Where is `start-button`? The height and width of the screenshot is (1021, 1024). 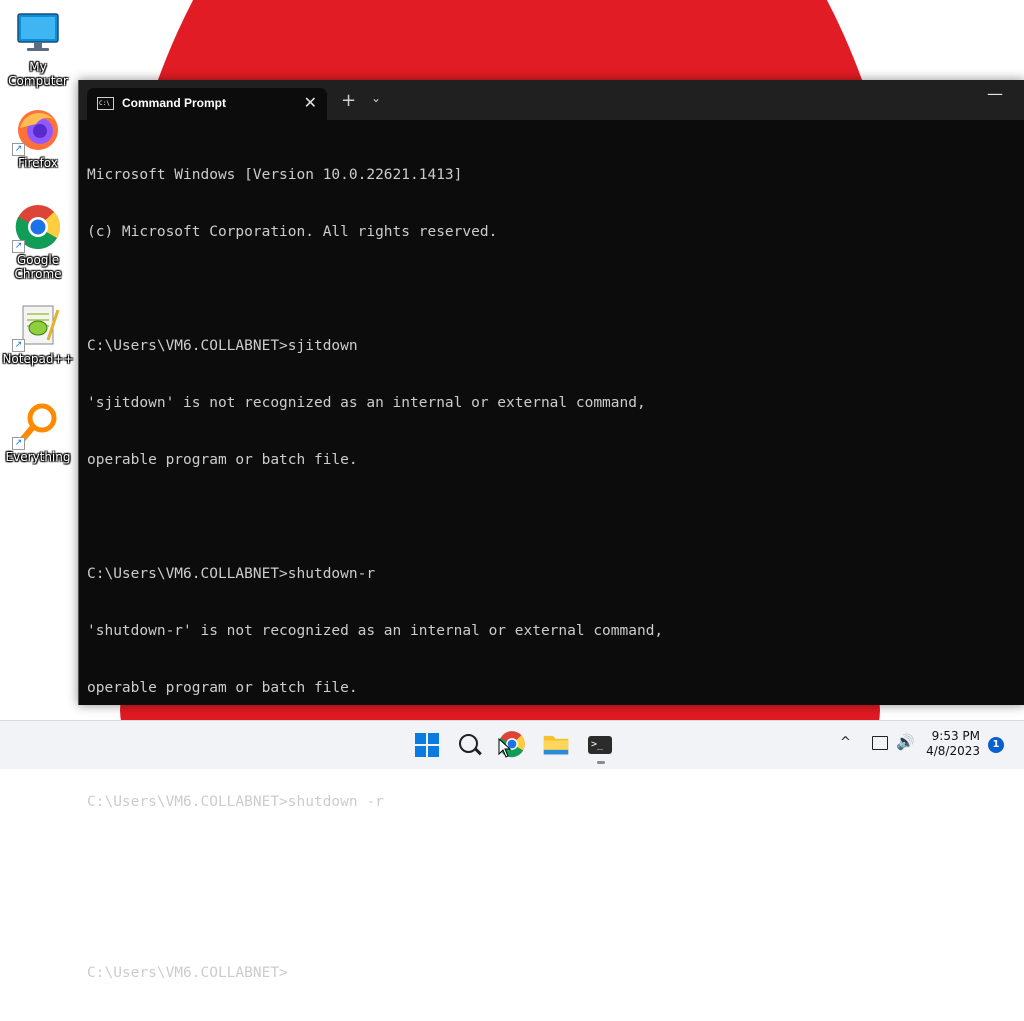
start-button is located at coordinates (430, 748).